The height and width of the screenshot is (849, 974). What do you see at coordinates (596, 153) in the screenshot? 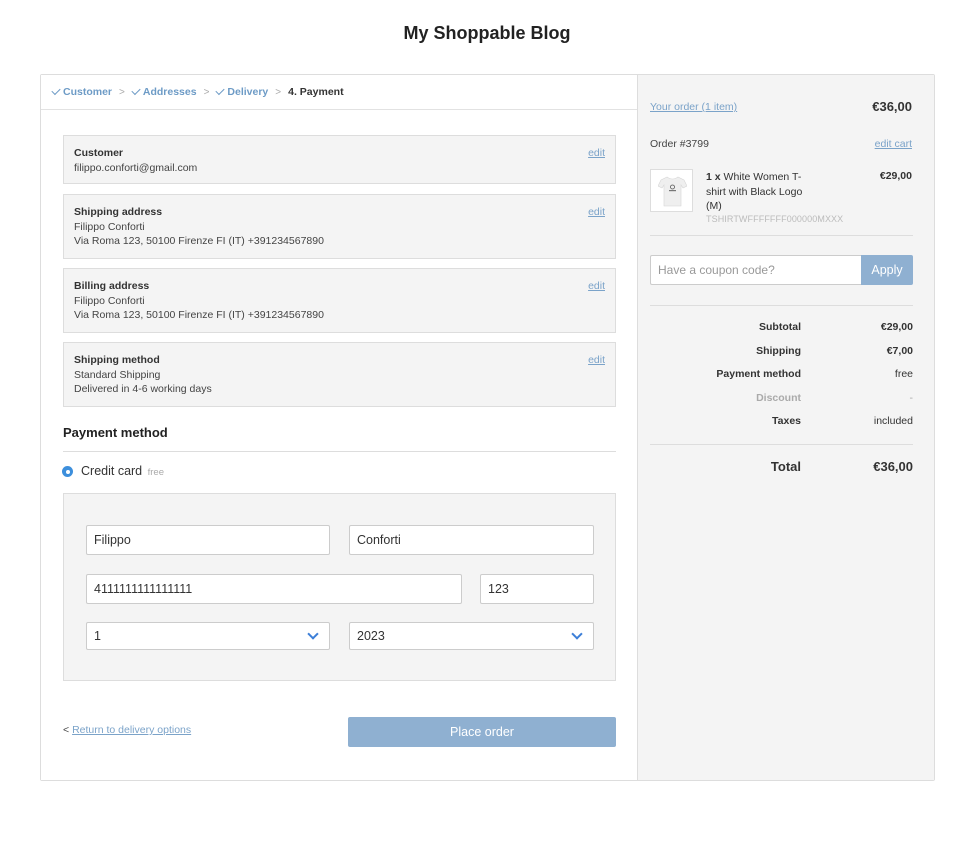
I see `edit-customer-link: edit` at bounding box center [596, 153].